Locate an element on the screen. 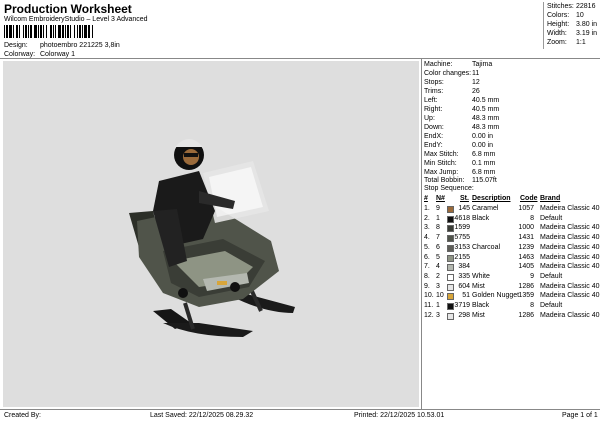 The width and height of the screenshot is (600, 424). row-number: 6. is located at coordinates (427, 257).